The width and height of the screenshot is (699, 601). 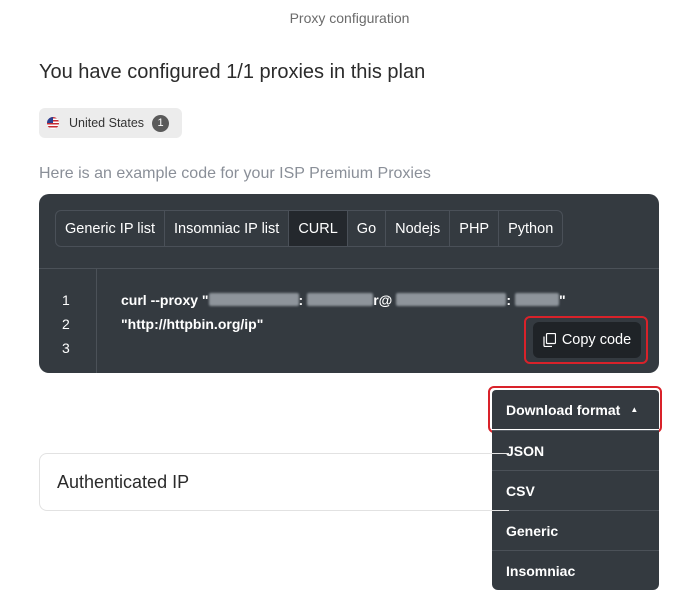 What do you see at coordinates (575, 490) in the screenshot?
I see `download-option-csv: CSV` at bounding box center [575, 490].